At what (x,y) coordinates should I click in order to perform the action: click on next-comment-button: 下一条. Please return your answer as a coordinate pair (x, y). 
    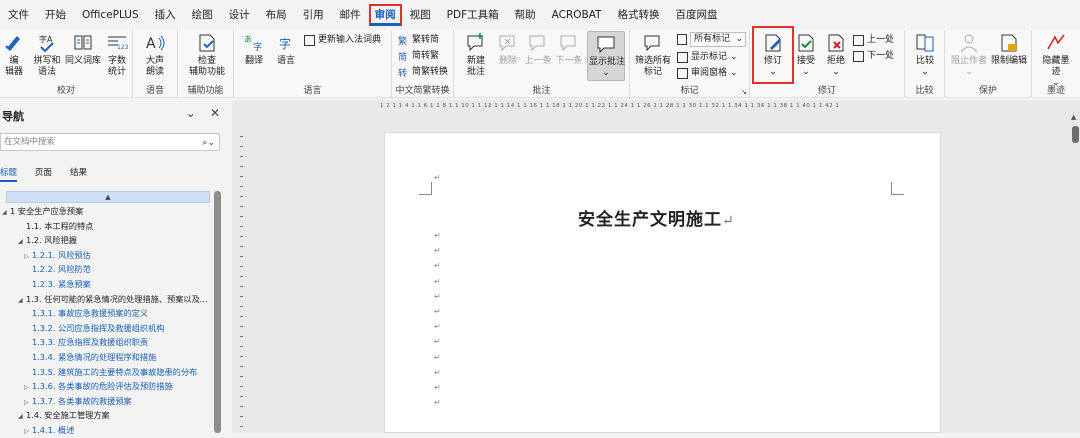
    Looking at the image, I should click on (569, 49).